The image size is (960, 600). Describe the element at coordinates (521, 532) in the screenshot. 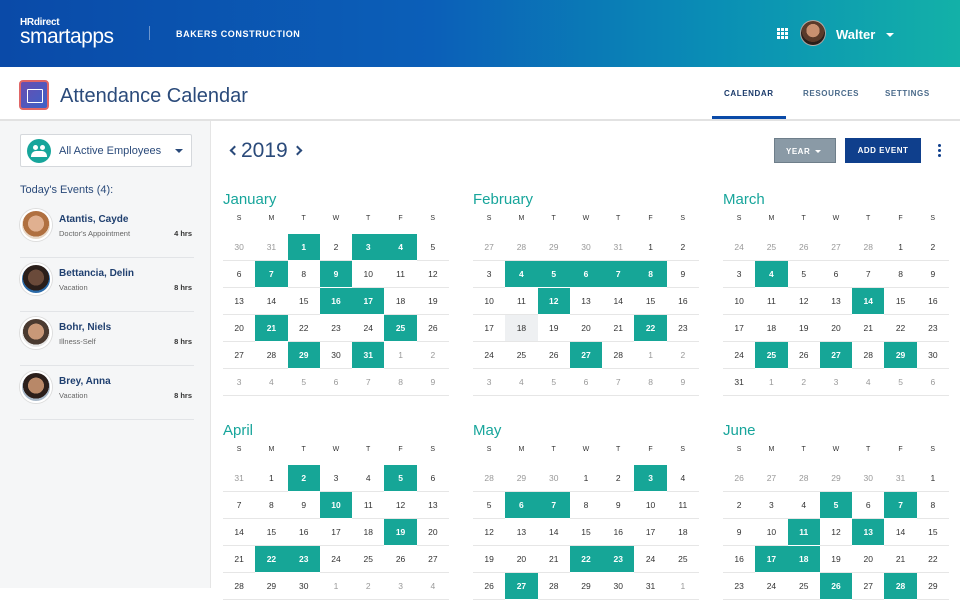

I see `day-cell: 13` at that location.